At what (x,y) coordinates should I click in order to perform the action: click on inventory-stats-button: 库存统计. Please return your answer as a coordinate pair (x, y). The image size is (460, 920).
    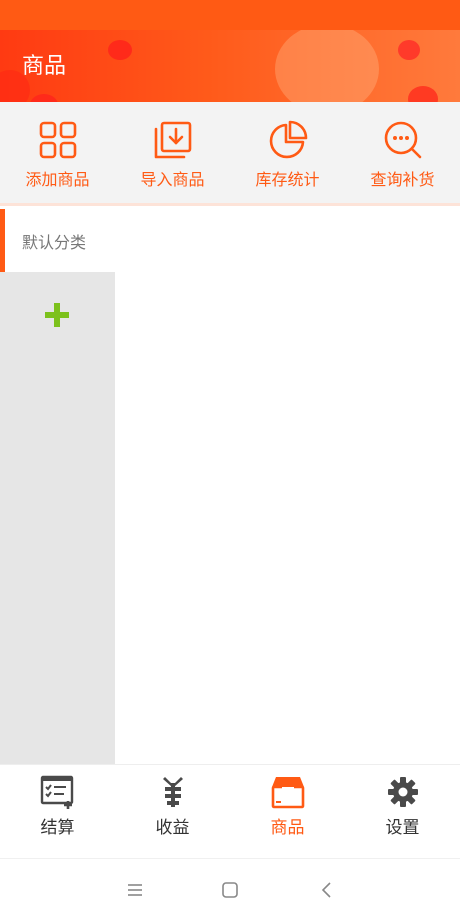
    Looking at the image, I should click on (287, 152).